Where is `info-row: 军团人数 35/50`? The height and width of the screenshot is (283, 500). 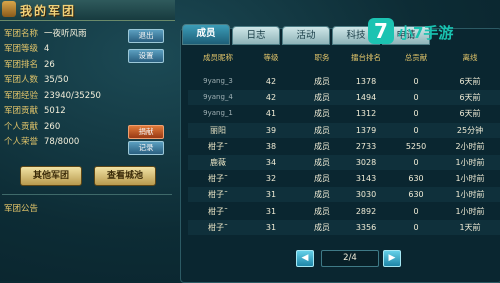 info-row: 军团人数 35/50 is located at coordinates (36, 80).